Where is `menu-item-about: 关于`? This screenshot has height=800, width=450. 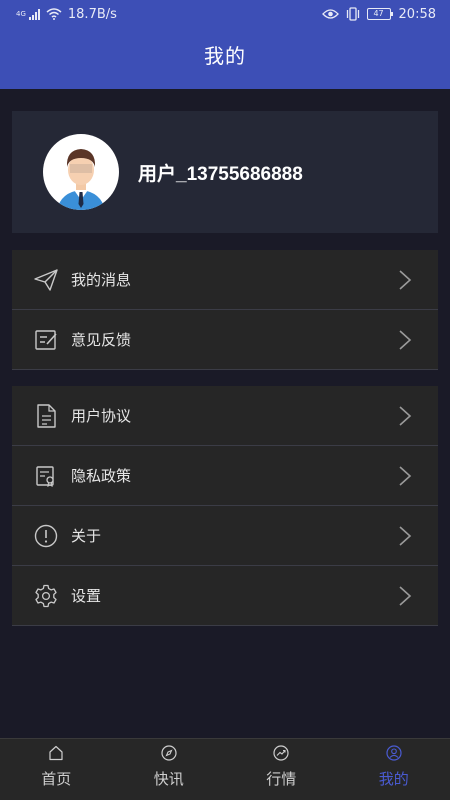
menu-item-about: 关于 is located at coordinates (225, 536).